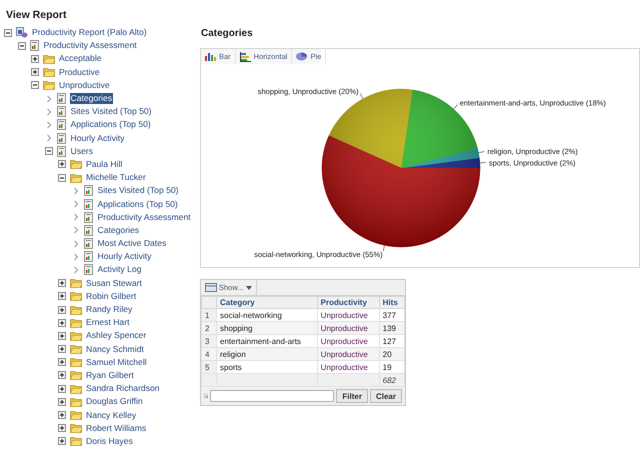 Image resolution: width=640 pixels, height=458 pixels. What do you see at coordinates (209, 354) in the screenshot?
I see `row-number: 4` at bounding box center [209, 354].